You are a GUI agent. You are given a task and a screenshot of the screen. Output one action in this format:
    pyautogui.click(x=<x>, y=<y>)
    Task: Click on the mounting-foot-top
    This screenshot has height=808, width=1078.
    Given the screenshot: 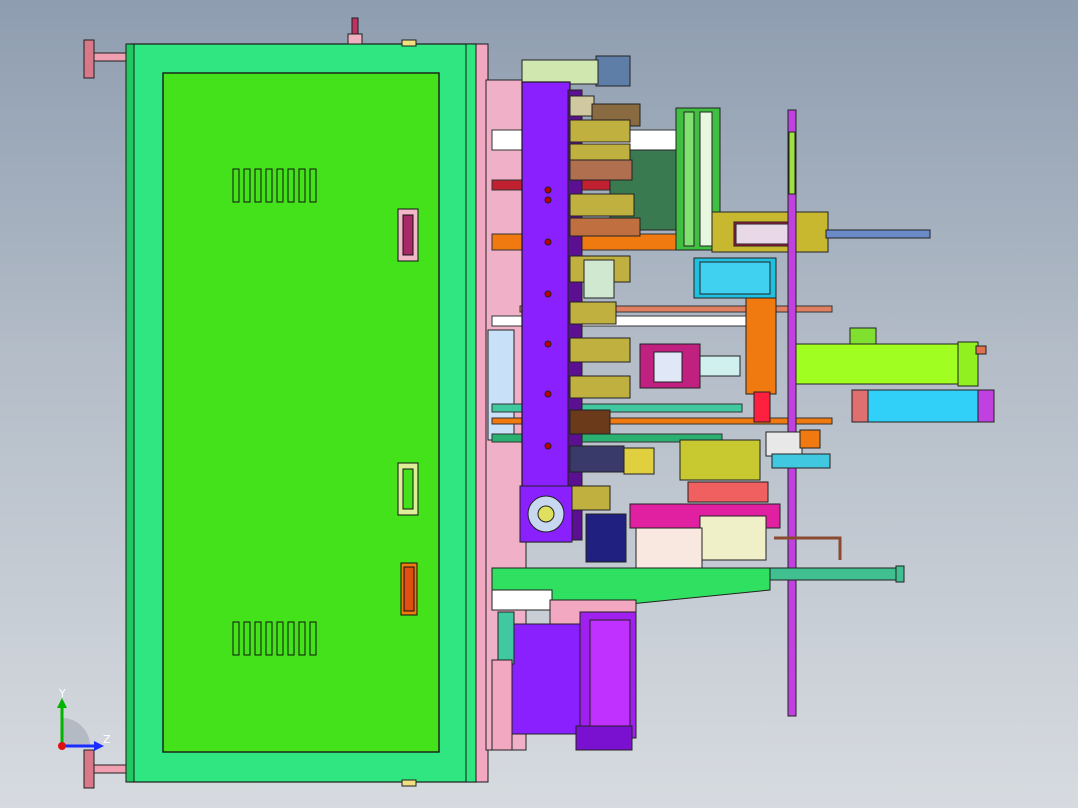 What is the action you would take?
    pyautogui.click(x=108, y=59)
    